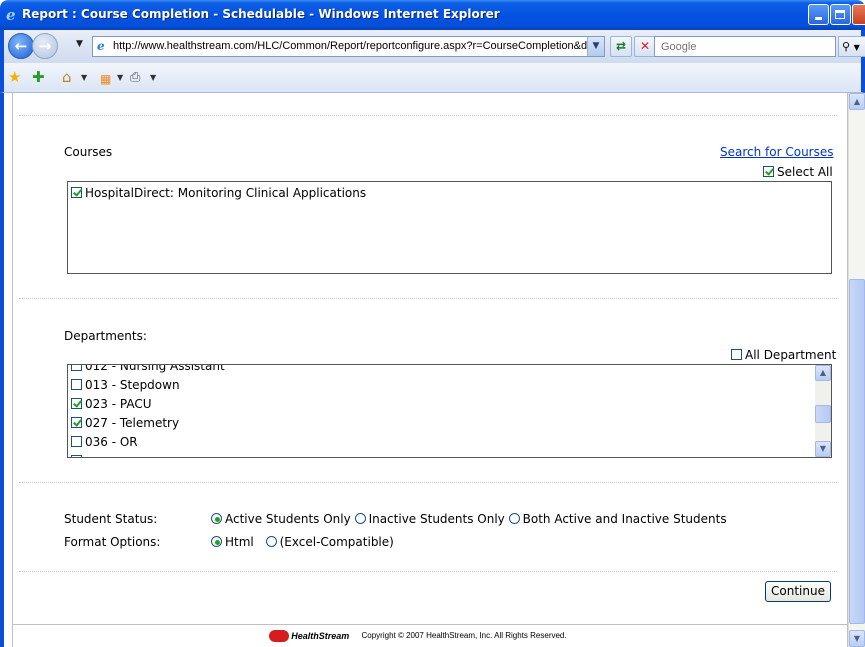 The image size is (865, 647). I want to click on department-item-label: 027 - Telemetry, so click(132, 423).